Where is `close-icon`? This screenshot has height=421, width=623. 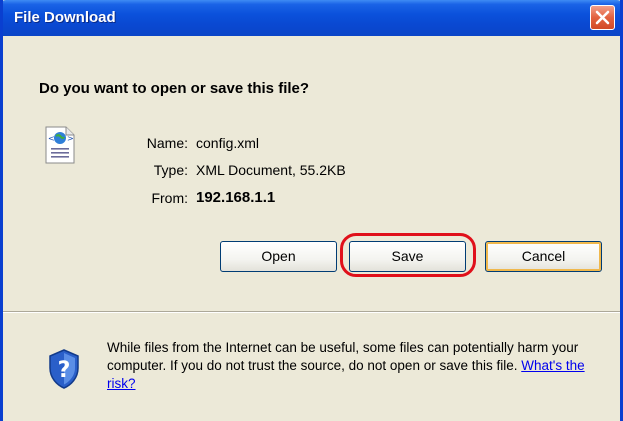 close-icon is located at coordinates (602, 17).